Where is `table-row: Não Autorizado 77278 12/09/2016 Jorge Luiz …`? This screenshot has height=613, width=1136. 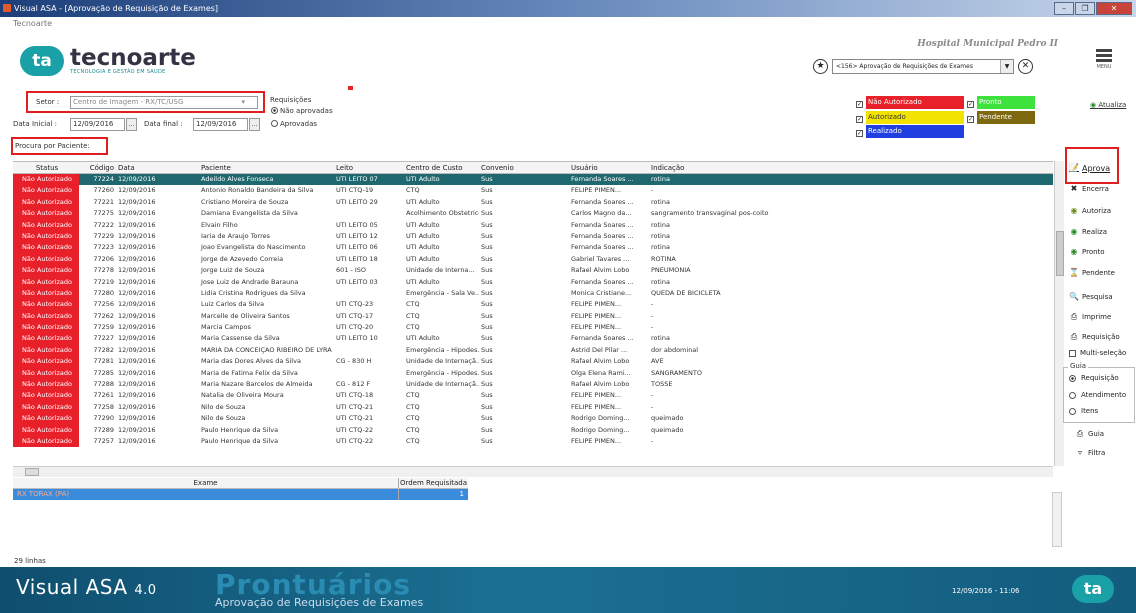
table-row: Não Autorizado 77278 12/09/2016 Jorge Luiz … is located at coordinates (533, 271).